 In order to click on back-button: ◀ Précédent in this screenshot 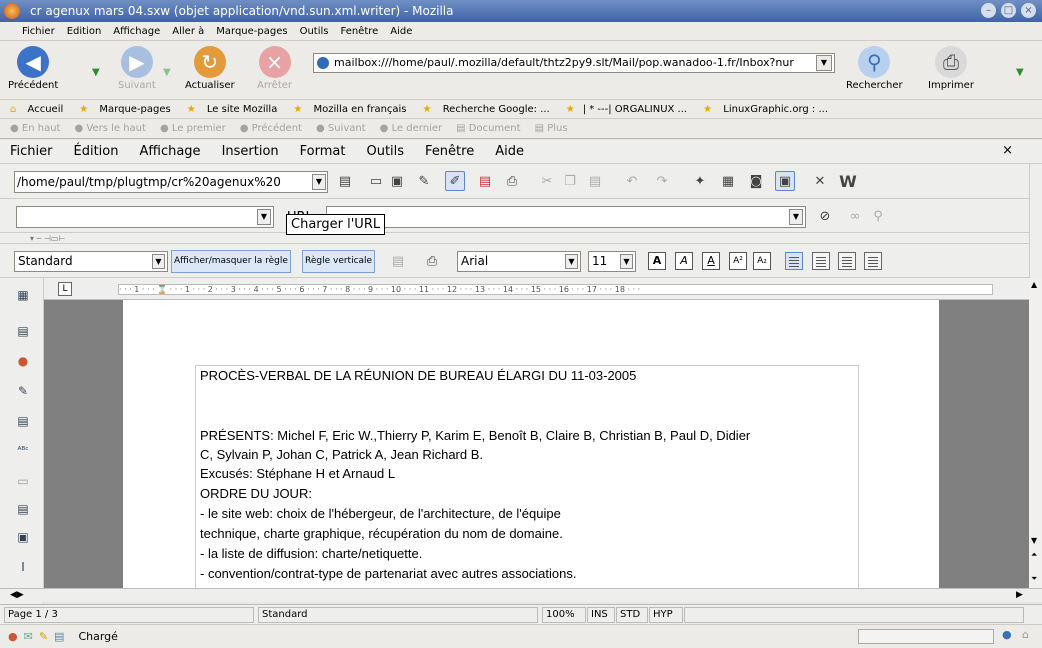, I will do `click(33, 68)`.